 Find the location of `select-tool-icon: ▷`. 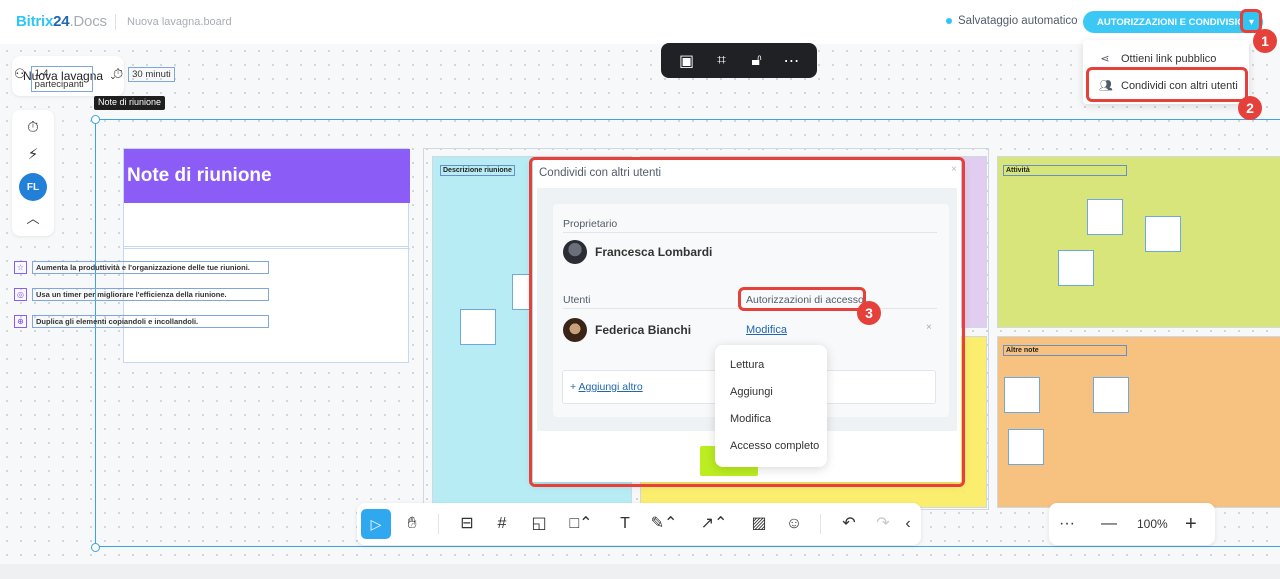

select-tool-icon: ▷ is located at coordinates (376, 524).